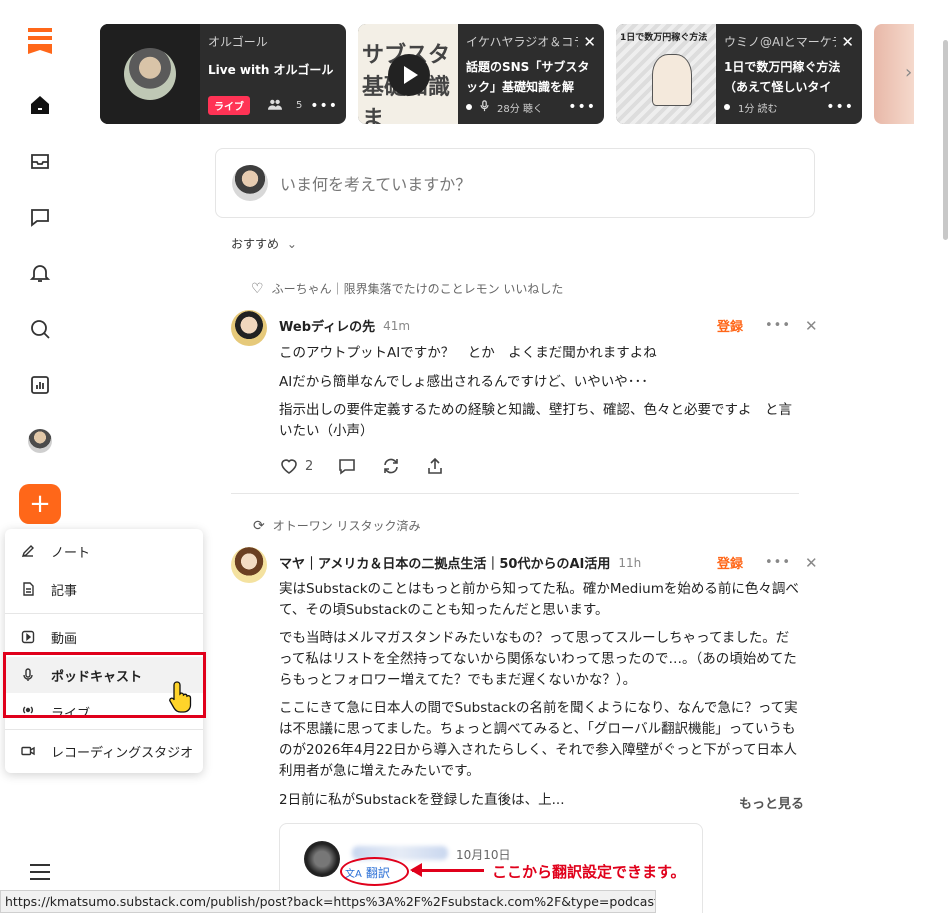  I want to click on story-card: オルゴール Live with オルゴール ライブ 5 •••, so click(223, 74).